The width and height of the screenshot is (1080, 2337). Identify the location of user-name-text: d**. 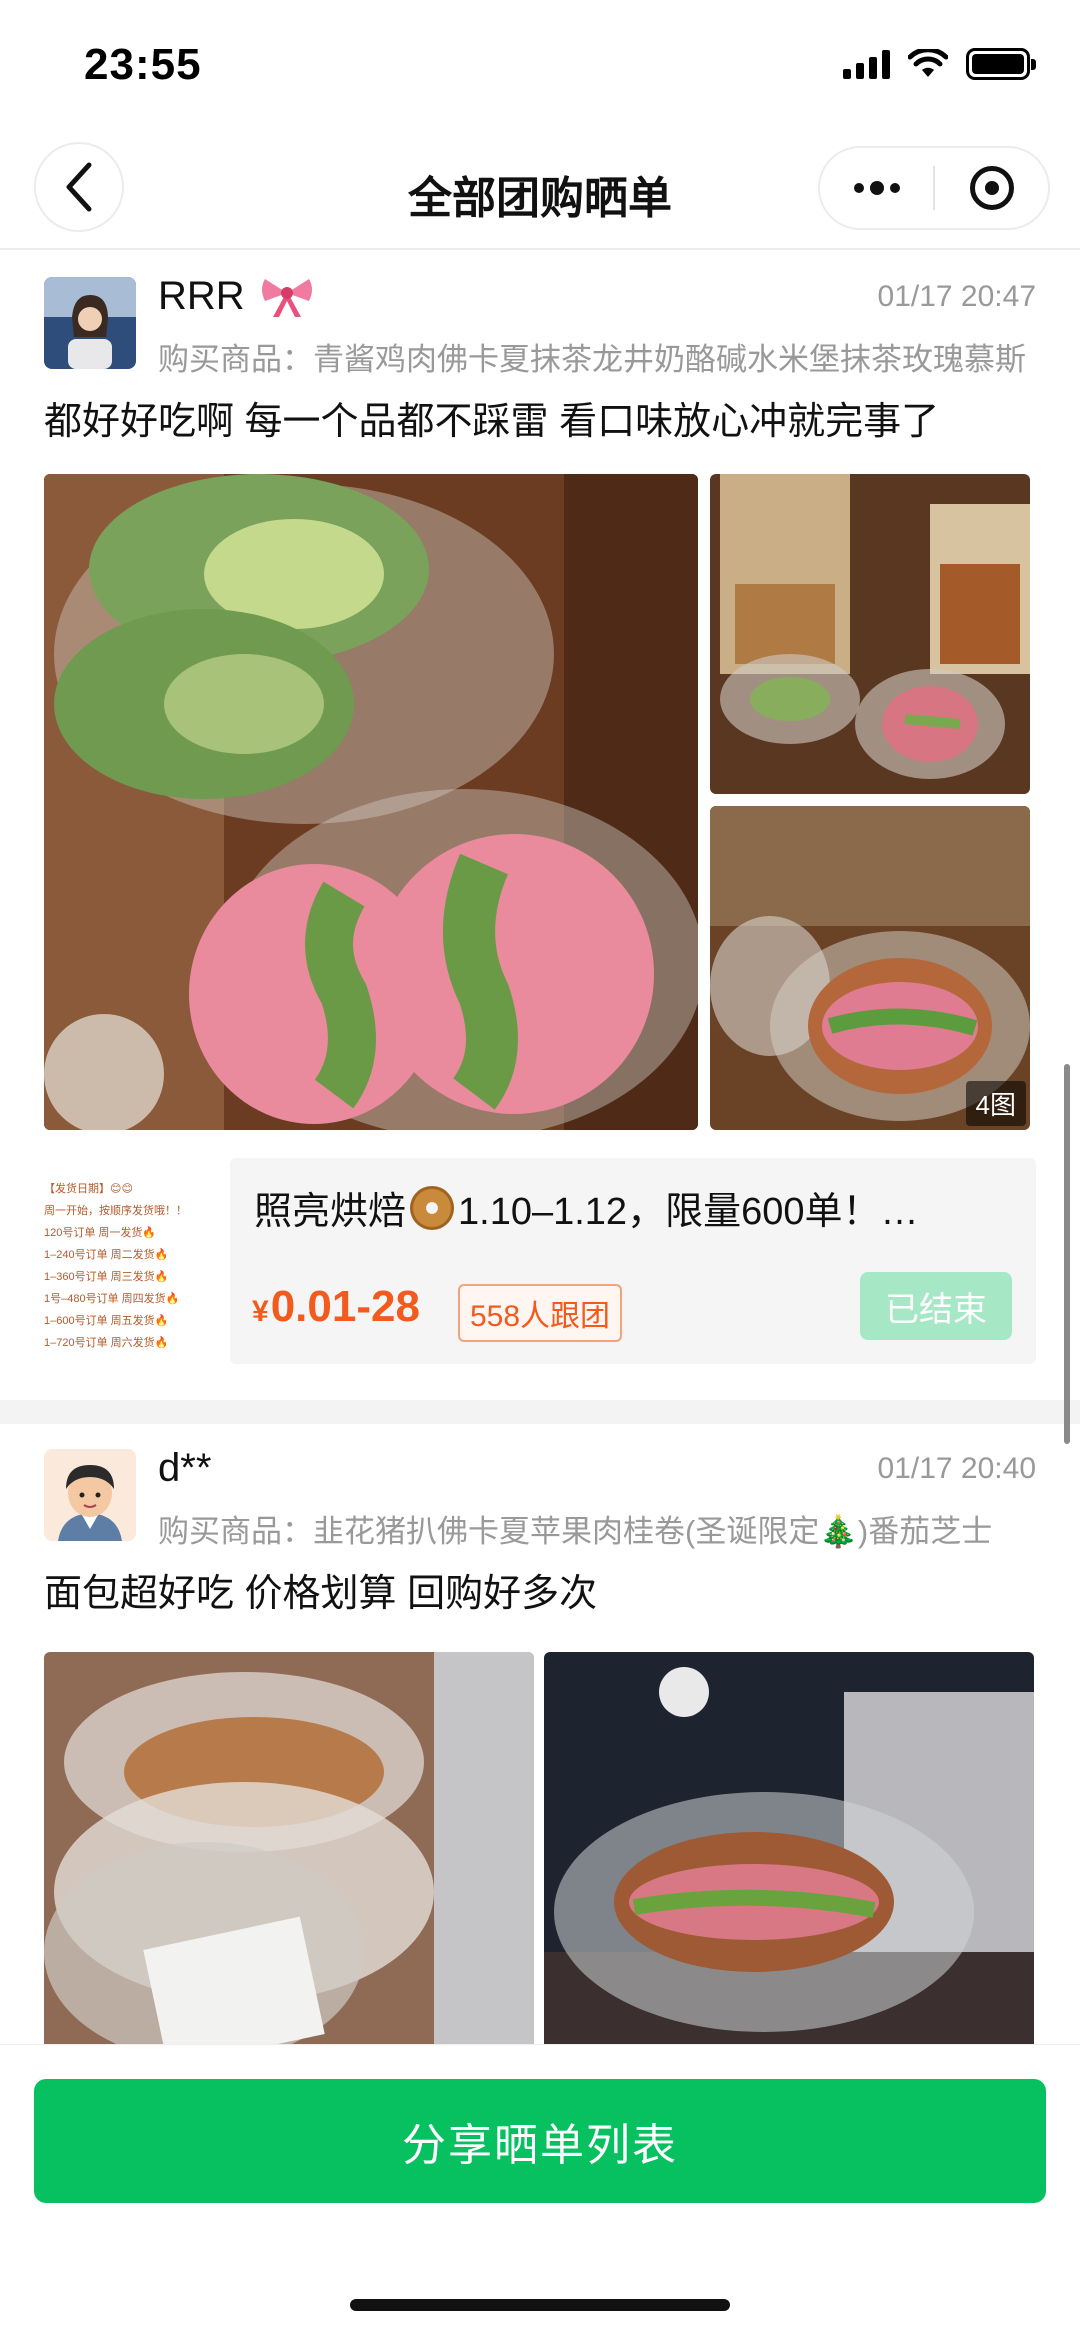
(185, 1468).